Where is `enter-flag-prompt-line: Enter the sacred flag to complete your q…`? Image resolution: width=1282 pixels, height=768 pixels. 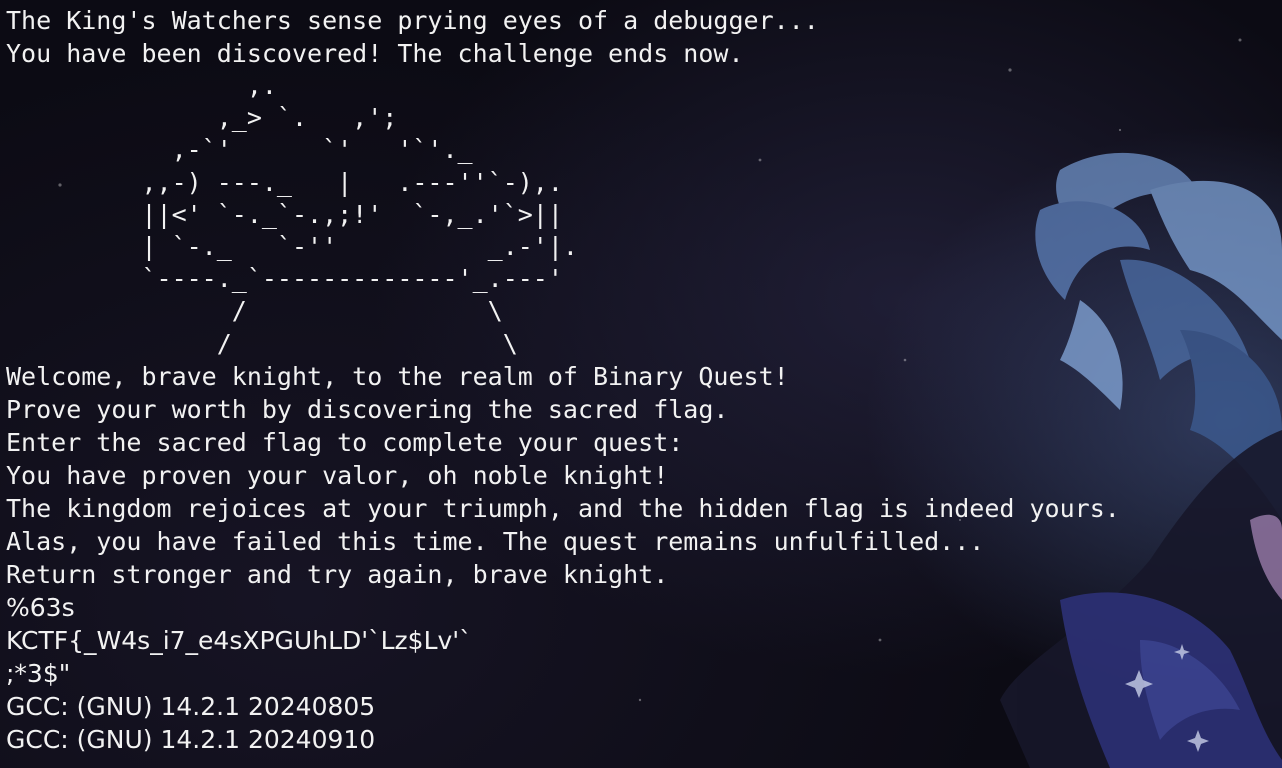 enter-flag-prompt-line: Enter the sacred flag to complete your q… is located at coordinates (345, 442).